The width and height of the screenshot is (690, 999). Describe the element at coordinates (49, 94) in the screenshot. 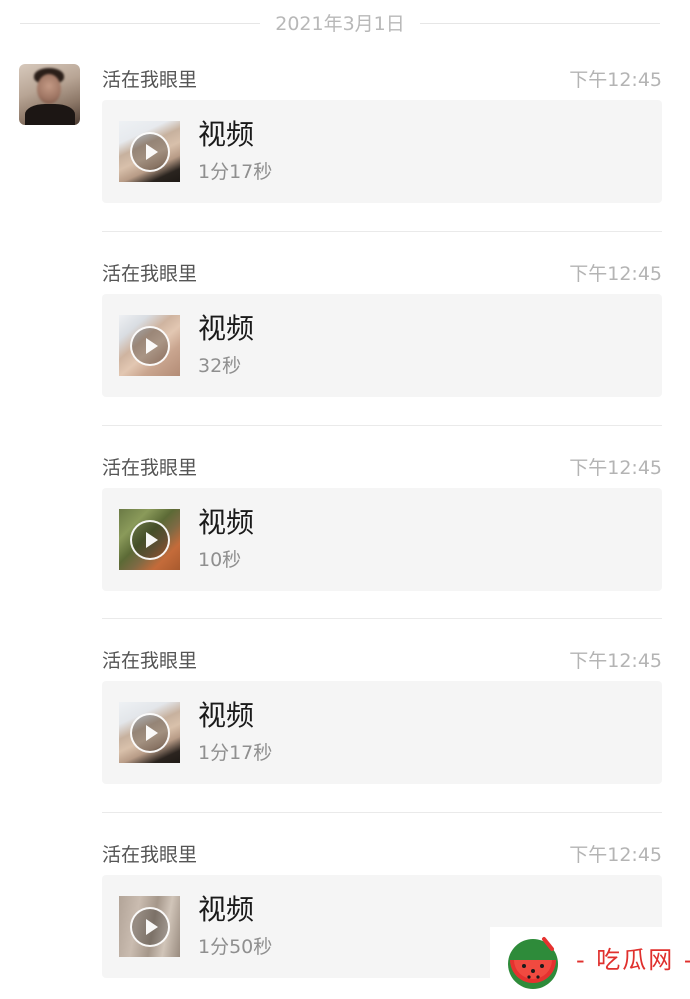

I see `avatar` at that location.